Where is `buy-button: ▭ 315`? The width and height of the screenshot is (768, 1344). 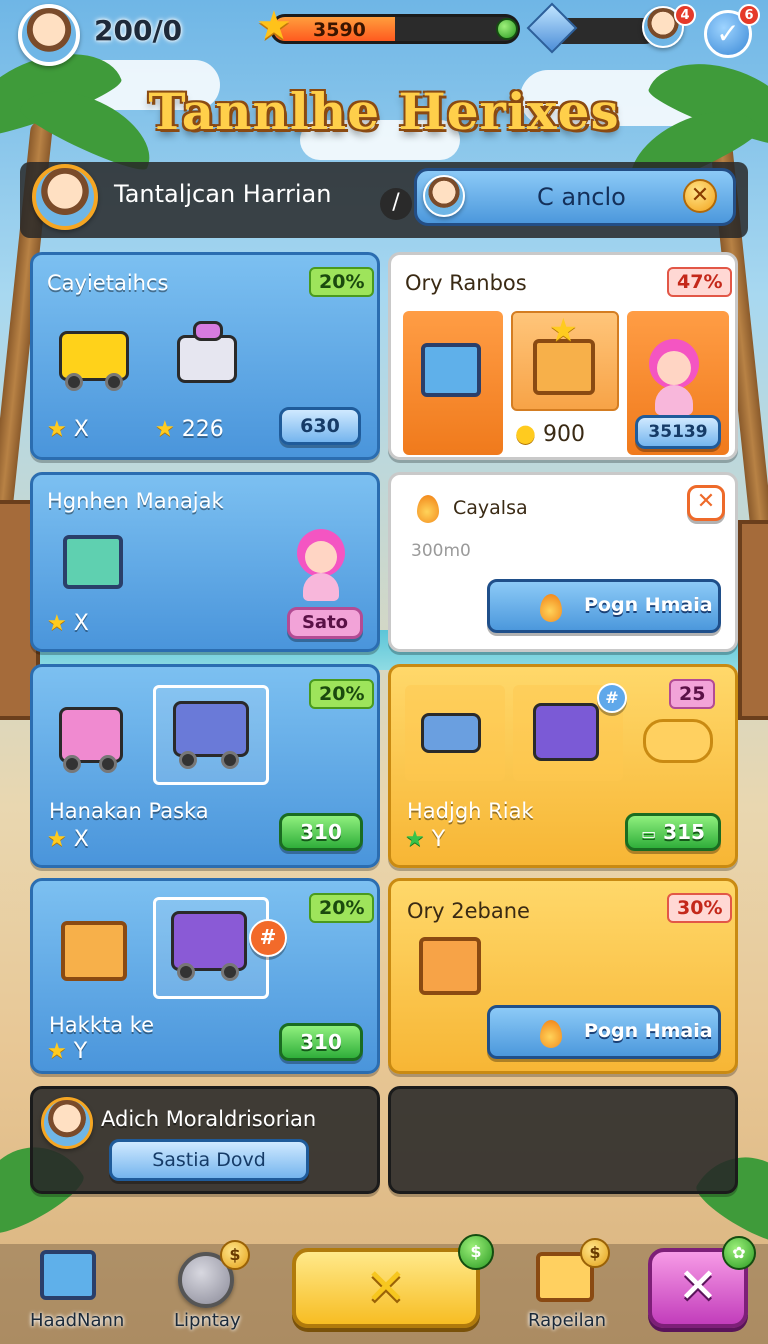
buy-button: ▭ 315 is located at coordinates (673, 832).